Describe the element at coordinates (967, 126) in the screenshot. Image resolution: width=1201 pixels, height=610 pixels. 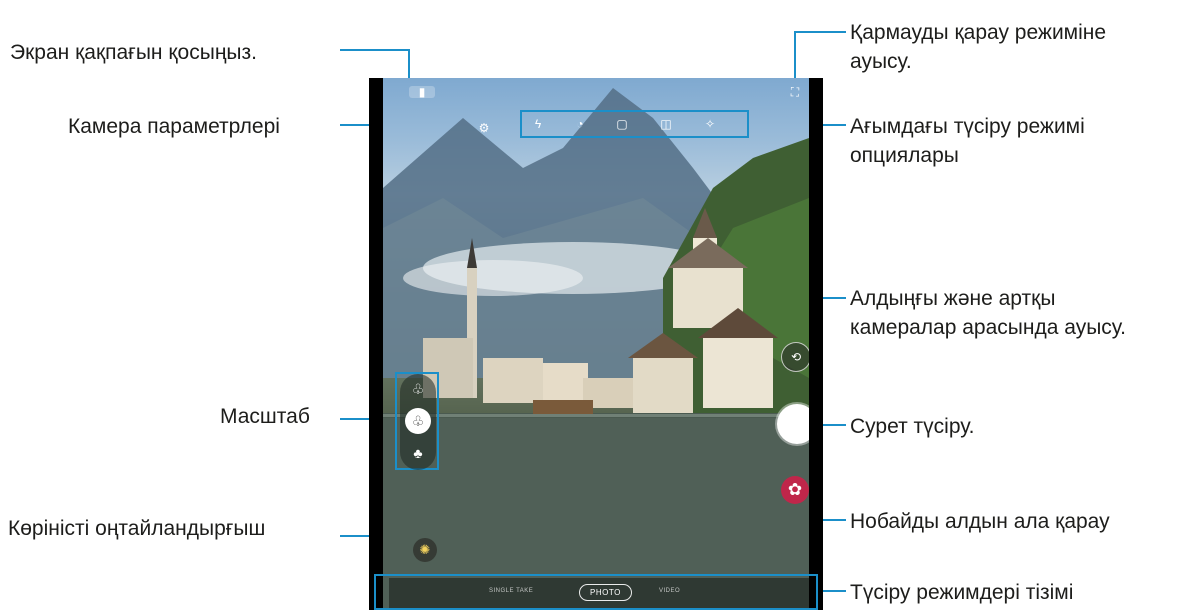
I see `callout-options-1: Ағымдағы түсіру режимі` at that location.